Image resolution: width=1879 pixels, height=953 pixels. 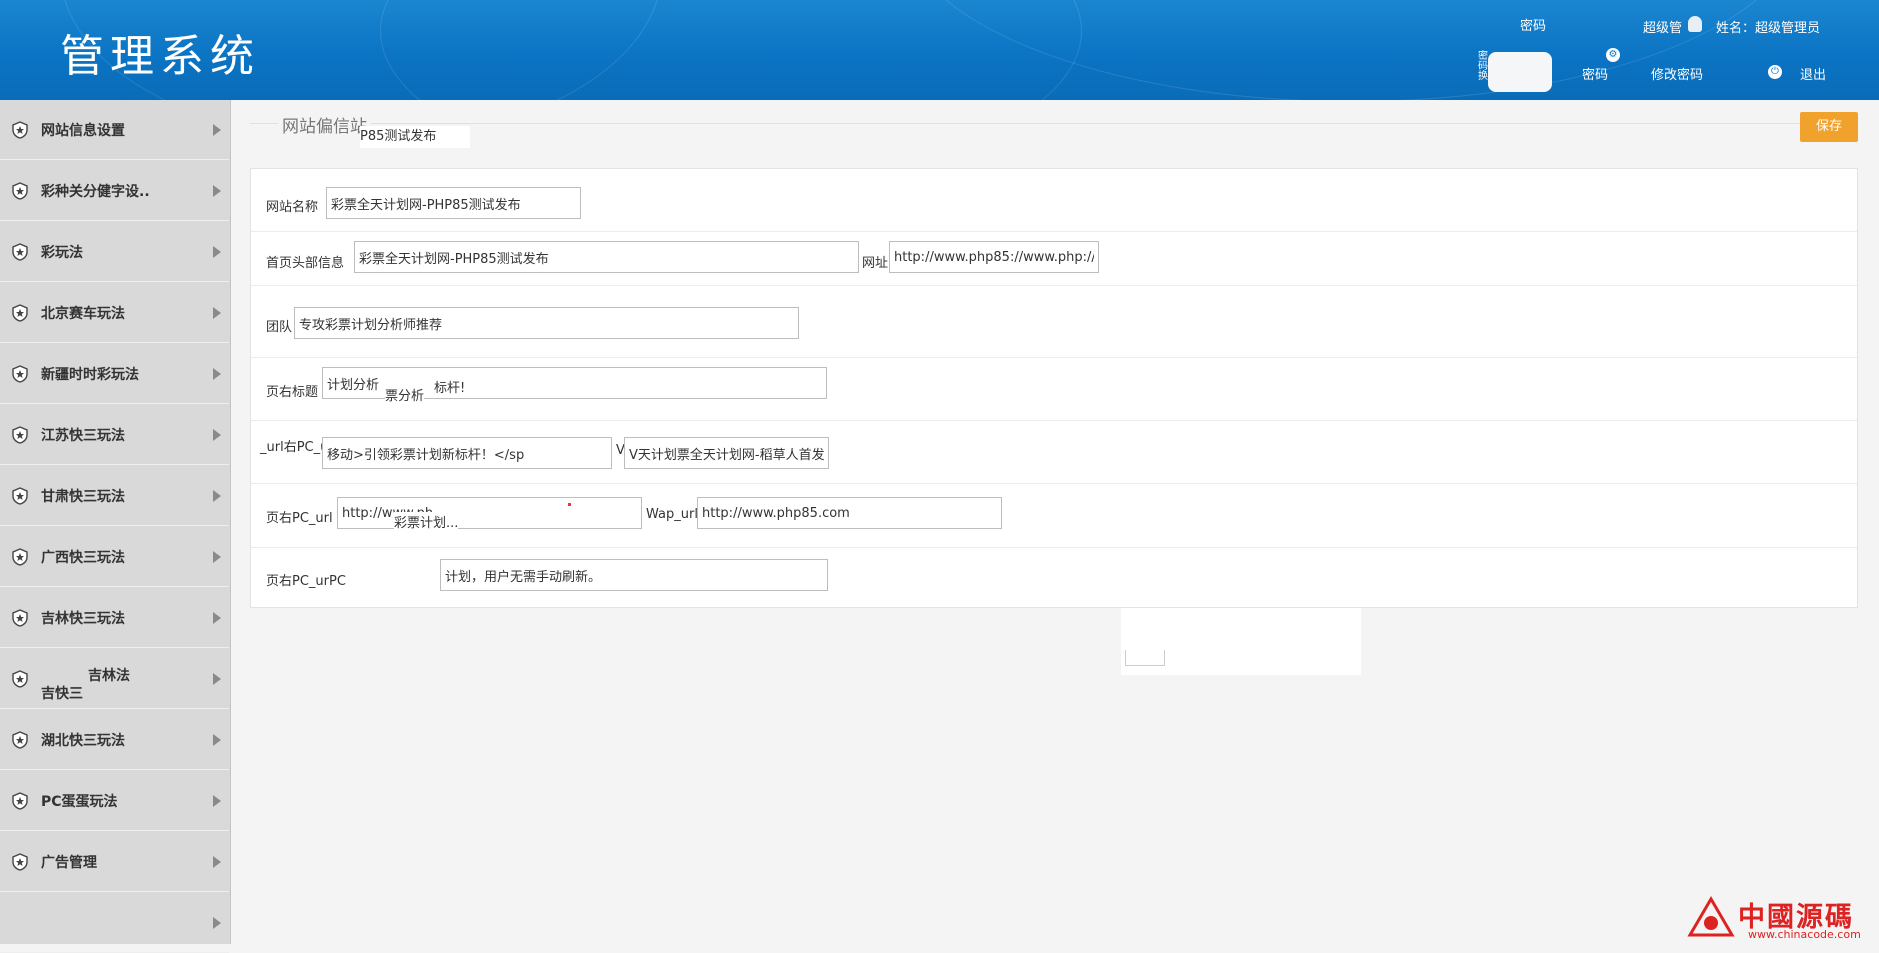 What do you see at coordinates (83, 313) in the screenshot?
I see `sidebar-item-label: 北京赛车玩法` at bounding box center [83, 313].